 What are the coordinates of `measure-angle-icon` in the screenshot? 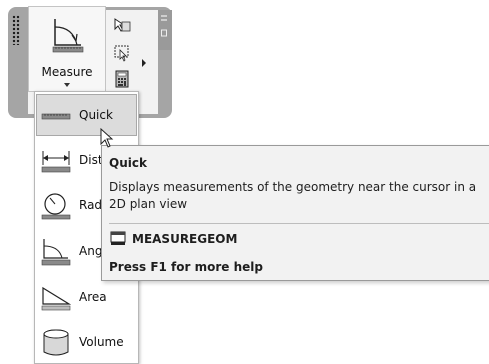 It's located at (68, 36).